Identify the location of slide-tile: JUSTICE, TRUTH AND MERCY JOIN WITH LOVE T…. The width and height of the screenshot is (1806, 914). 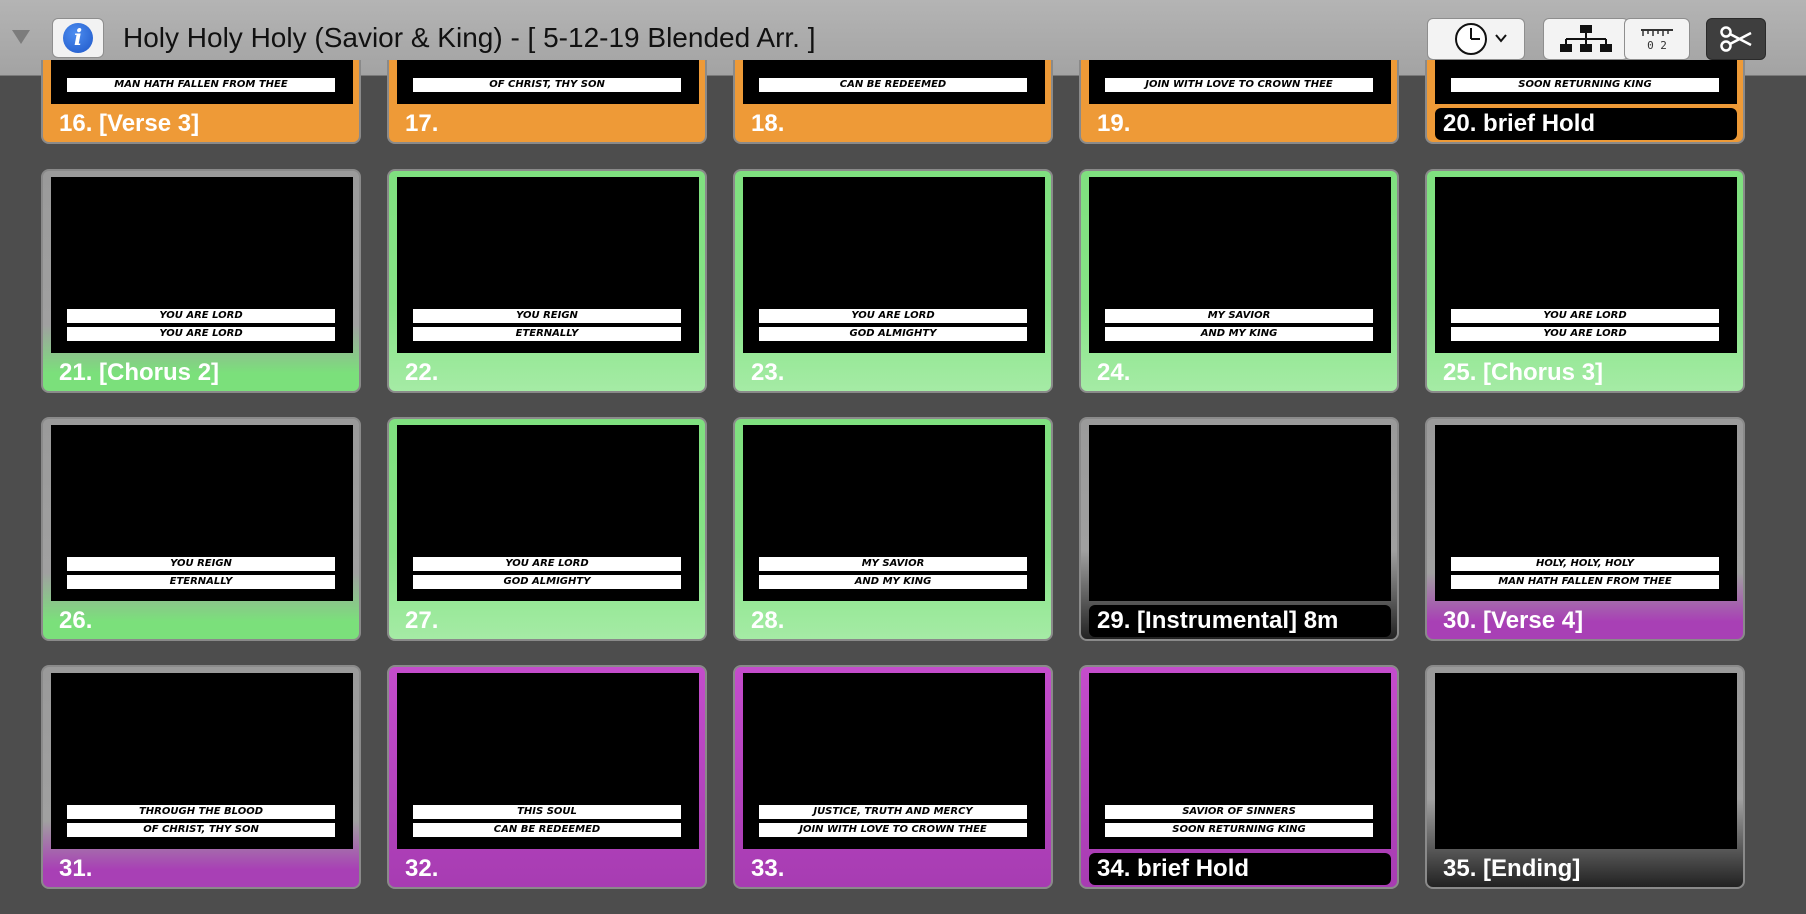
(893, 777).